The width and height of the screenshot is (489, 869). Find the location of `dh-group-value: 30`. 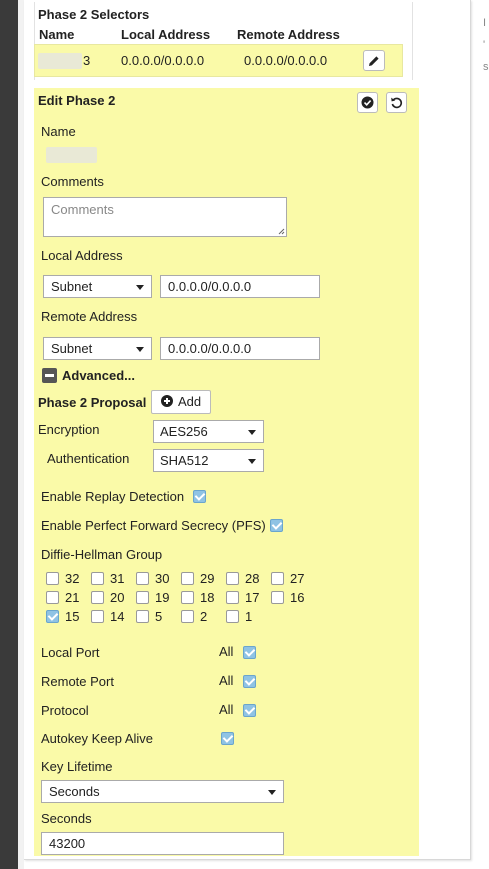

dh-group-value: 30 is located at coordinates (162, 578).